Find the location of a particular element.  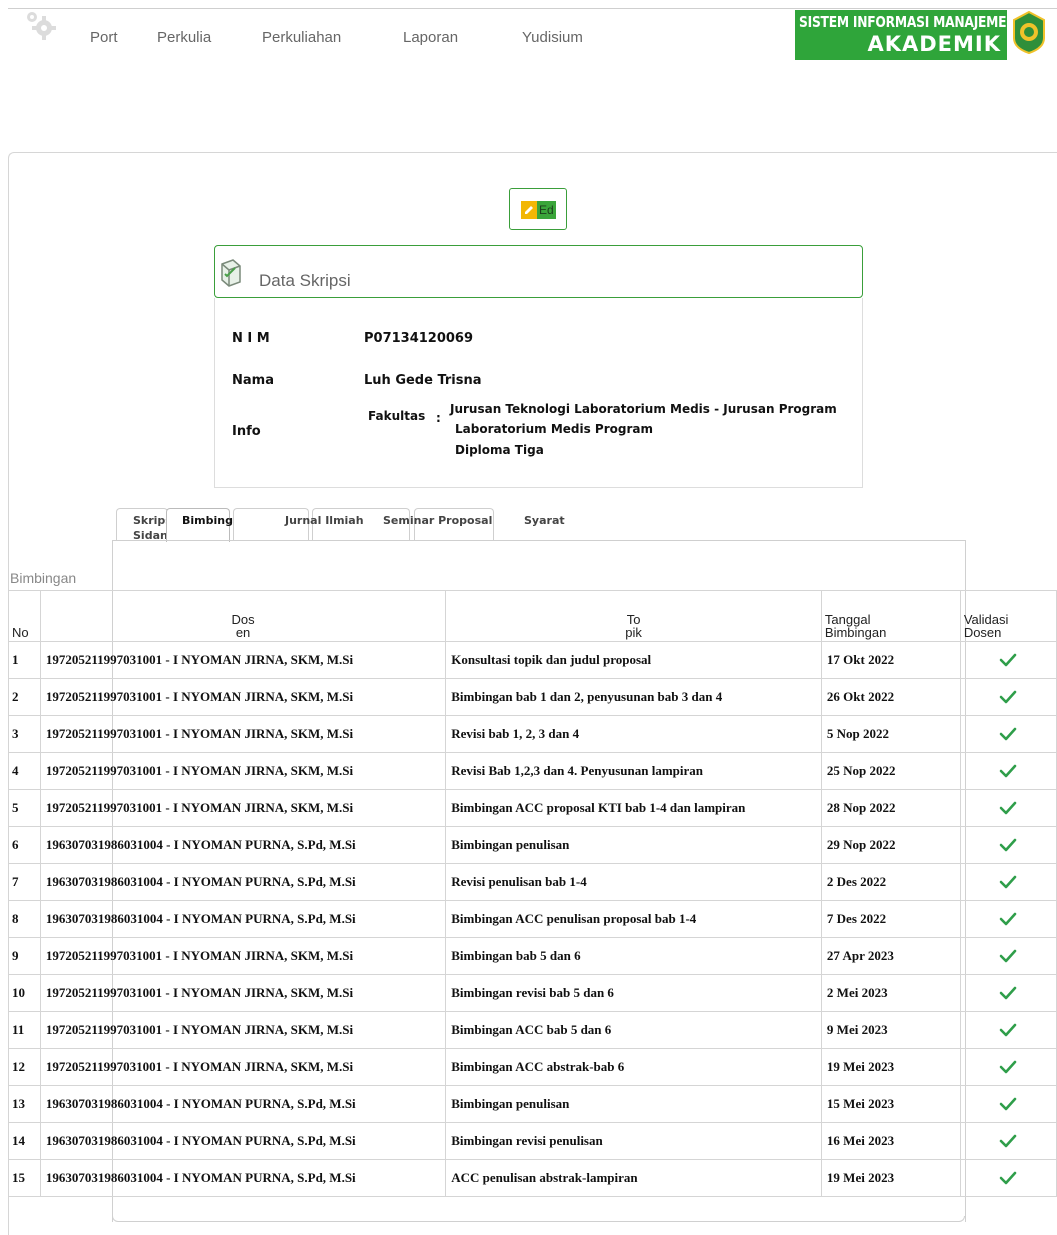

nama-value: Luh Gede Trisna is located at coordinates (423, 380).